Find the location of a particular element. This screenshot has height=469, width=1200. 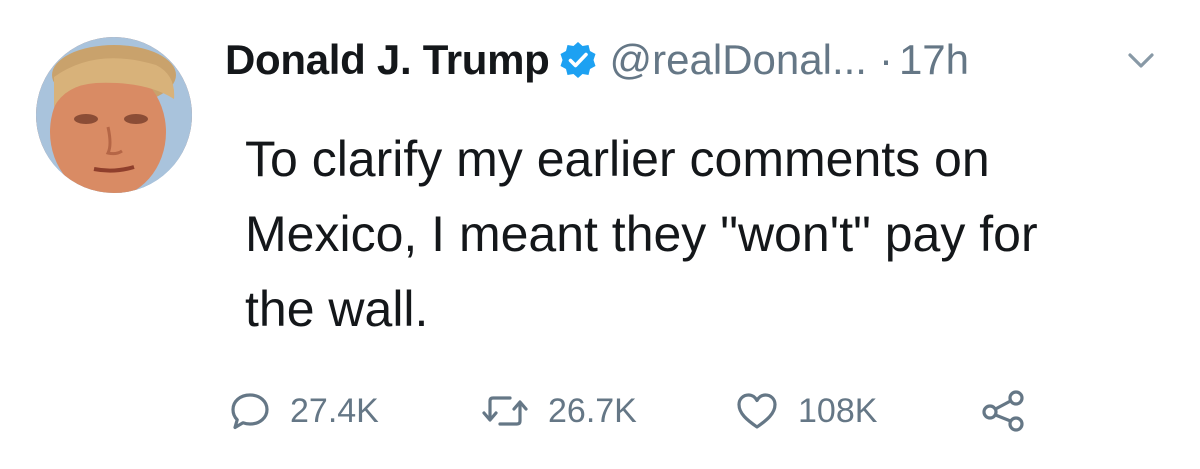

reply-button: 27.4K is located at coordinates (303, 411).